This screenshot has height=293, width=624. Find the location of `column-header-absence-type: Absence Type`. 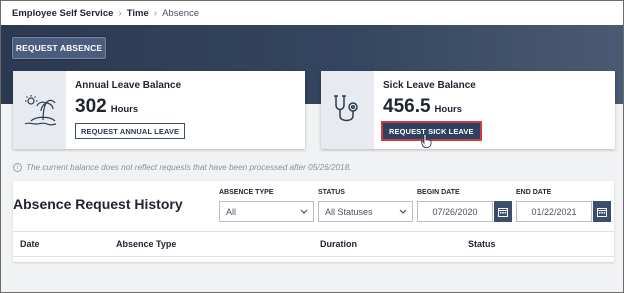

column-header-absence-type: Absence Type is located at coordinates (146, 244).